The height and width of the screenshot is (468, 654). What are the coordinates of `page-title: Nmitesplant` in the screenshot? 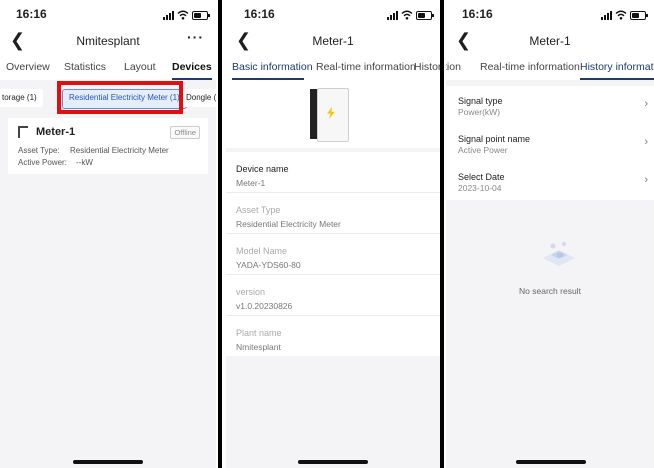 It's located at (108, 41).